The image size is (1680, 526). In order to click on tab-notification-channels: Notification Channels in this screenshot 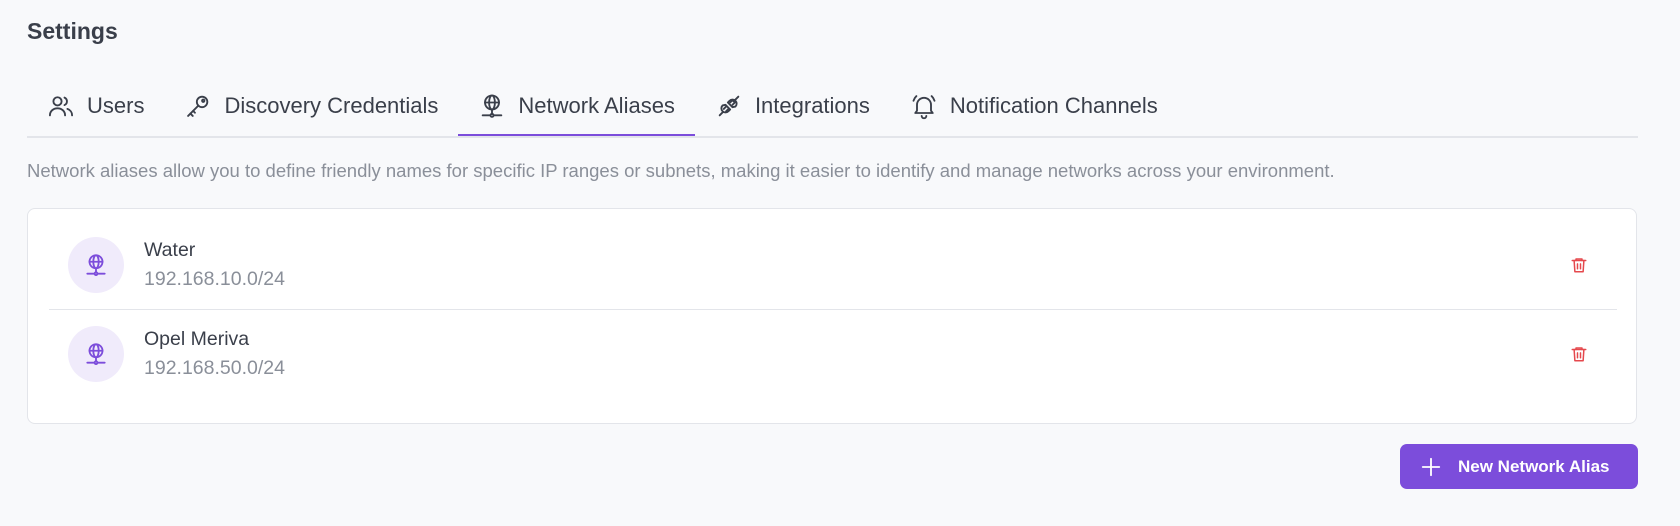, I will do `click(1034, 106)`.